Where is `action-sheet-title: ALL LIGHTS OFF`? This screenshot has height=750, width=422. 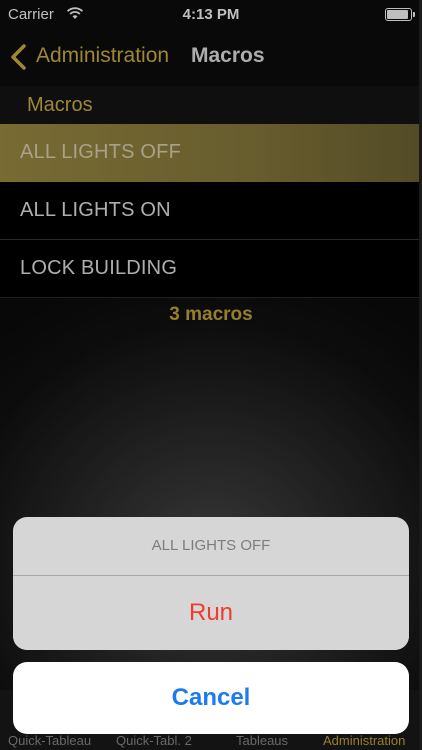 action-sheet-title: ALL LIGHTS OFF is located at coordinates (211, 545).